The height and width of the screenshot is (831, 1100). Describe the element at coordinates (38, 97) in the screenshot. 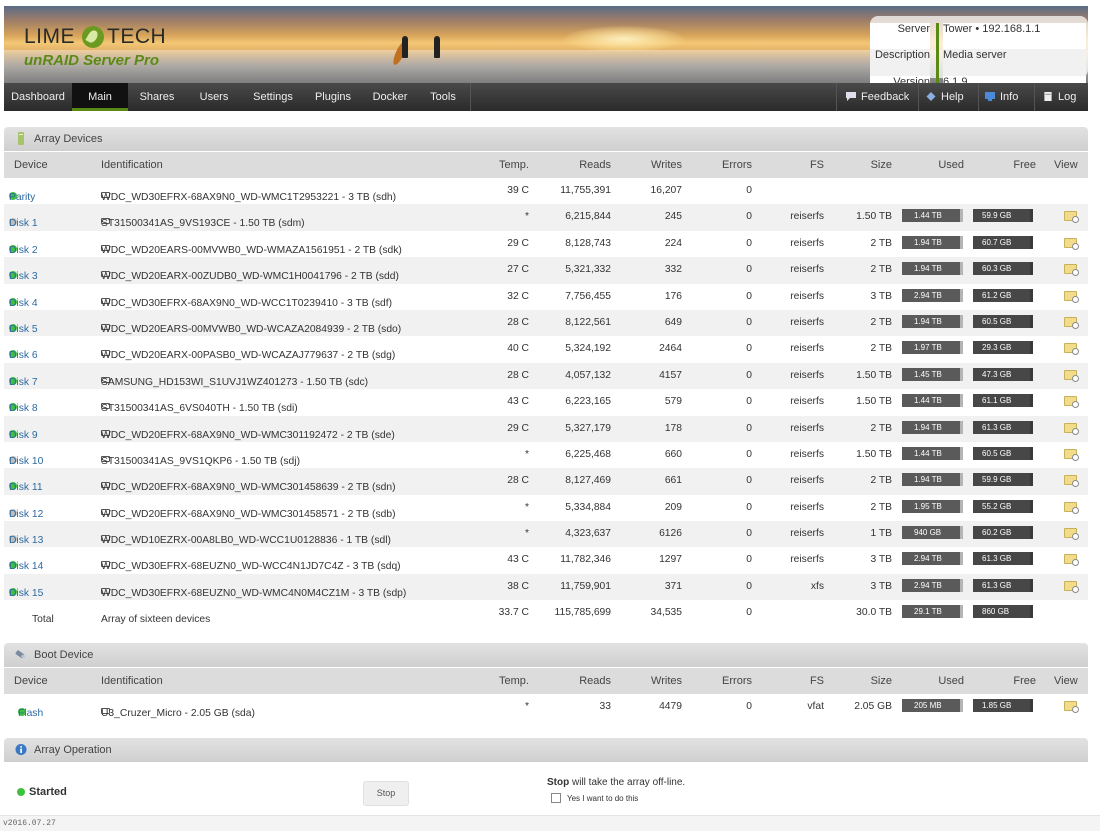

I see `tab-dashboard: Dashboard` at that location.